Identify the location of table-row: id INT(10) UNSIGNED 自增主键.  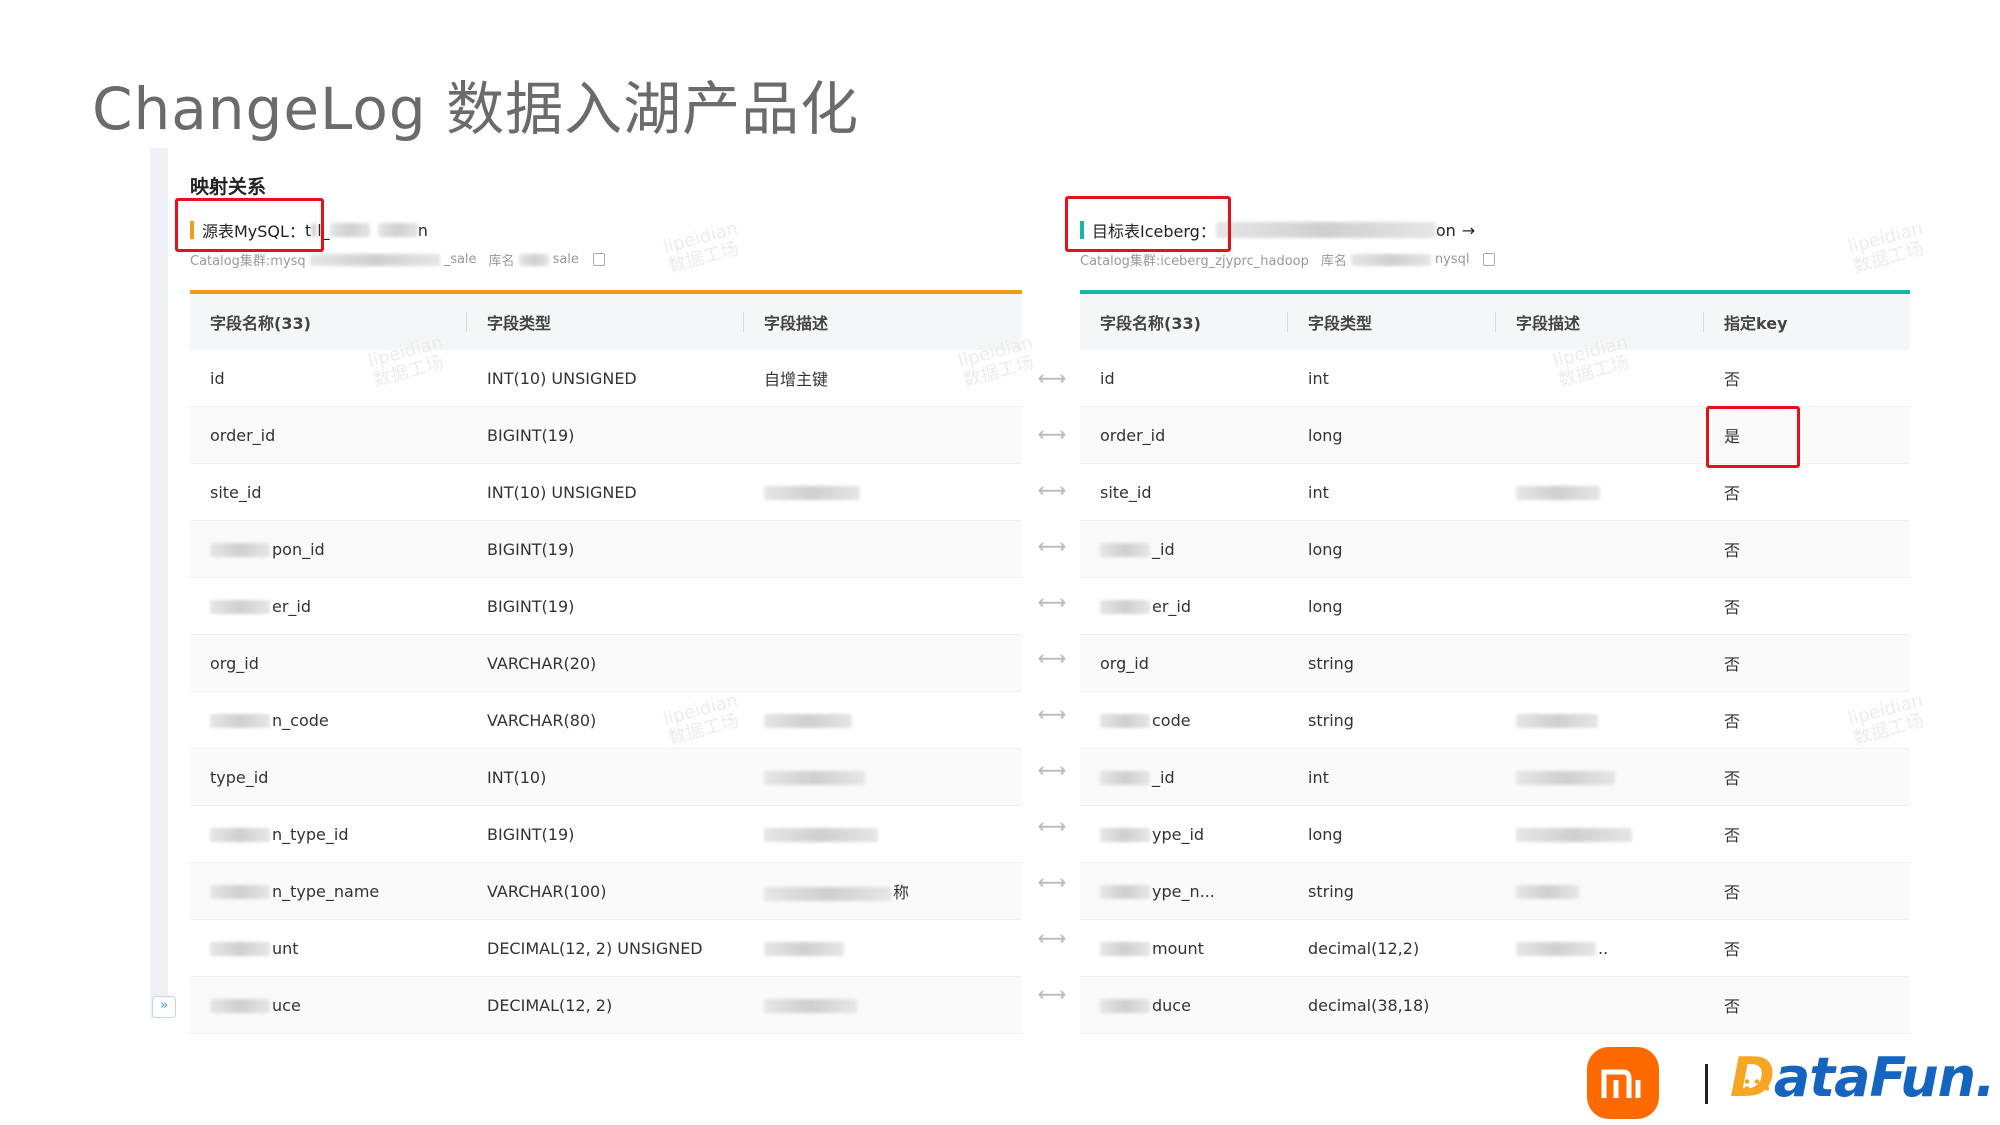
(606, 378).